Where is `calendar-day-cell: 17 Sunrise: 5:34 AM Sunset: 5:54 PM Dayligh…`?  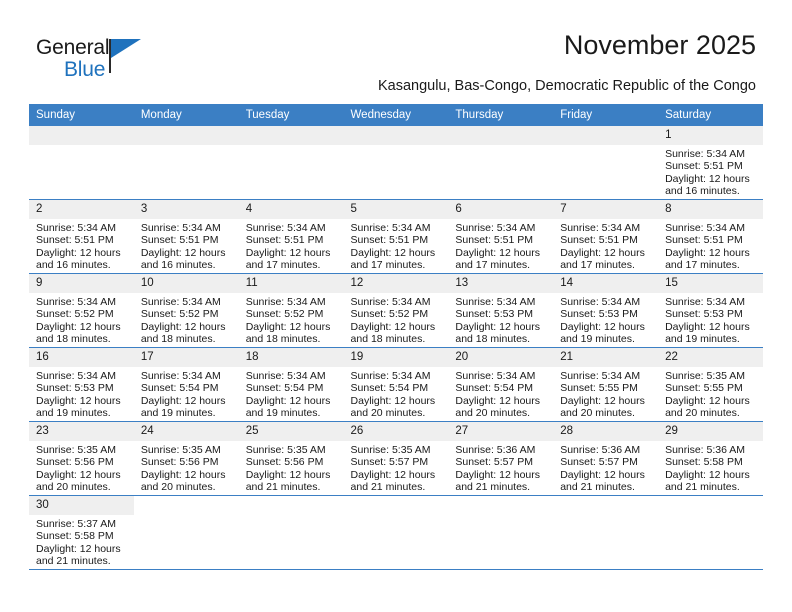
calendar-day-cell: 17 Sunrise: 5:34 AM Sunset: 5:54 PM Dayligh… is located at coordinates (186, 384).